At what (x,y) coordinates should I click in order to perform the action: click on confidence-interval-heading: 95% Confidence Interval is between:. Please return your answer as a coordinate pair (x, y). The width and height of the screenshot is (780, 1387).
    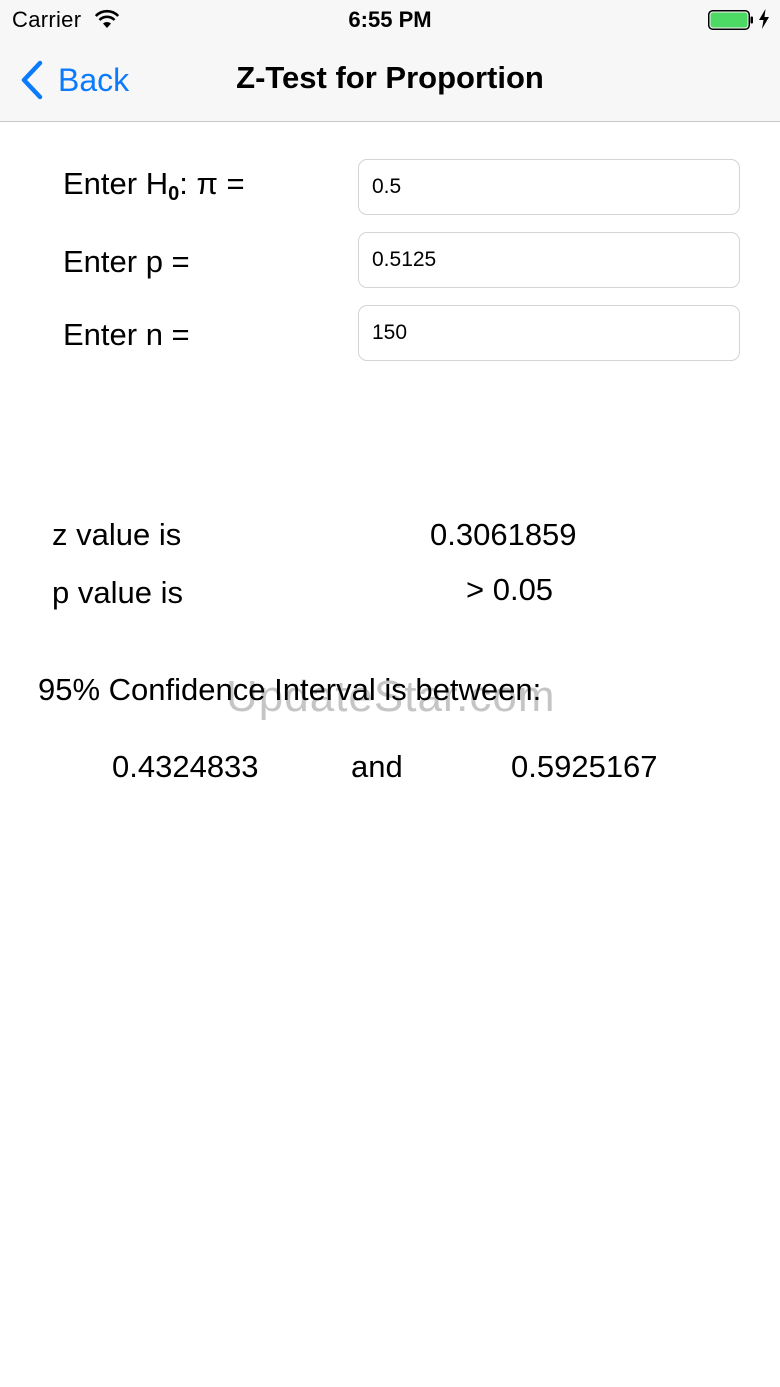
    Looking at the image, I should click on (290, 689).